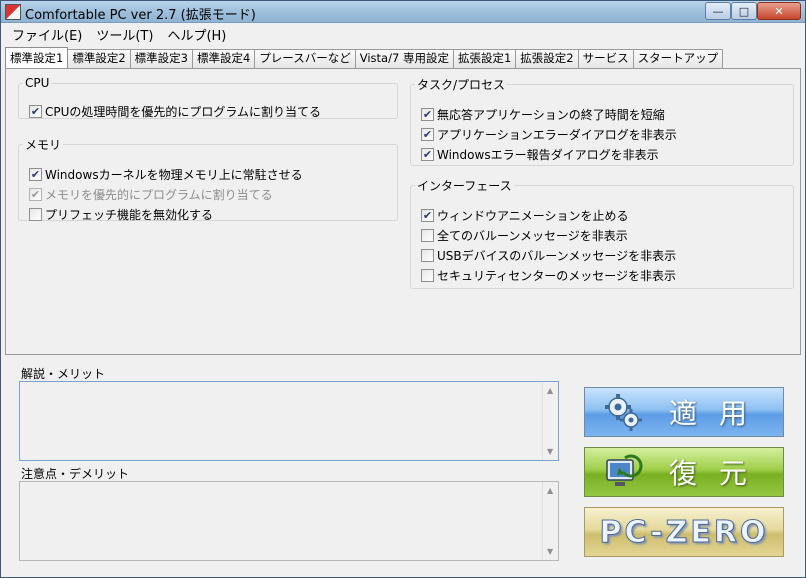 This screenshot has width=806, height=578. Describe the element at coordinates (557, 135) in the screenshot. I see `checkbox-label: アプリケーションエラーダイアログを非表示` at that location.